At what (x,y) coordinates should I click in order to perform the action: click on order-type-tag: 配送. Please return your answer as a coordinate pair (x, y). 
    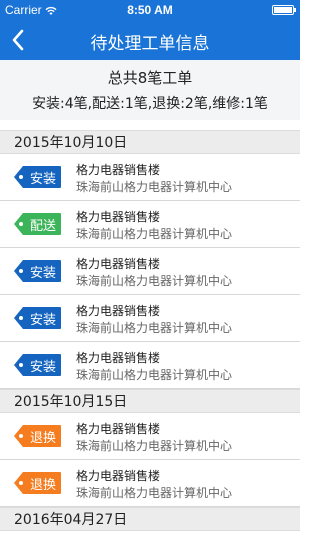
    Looking at the image, I should click on (37, 224).